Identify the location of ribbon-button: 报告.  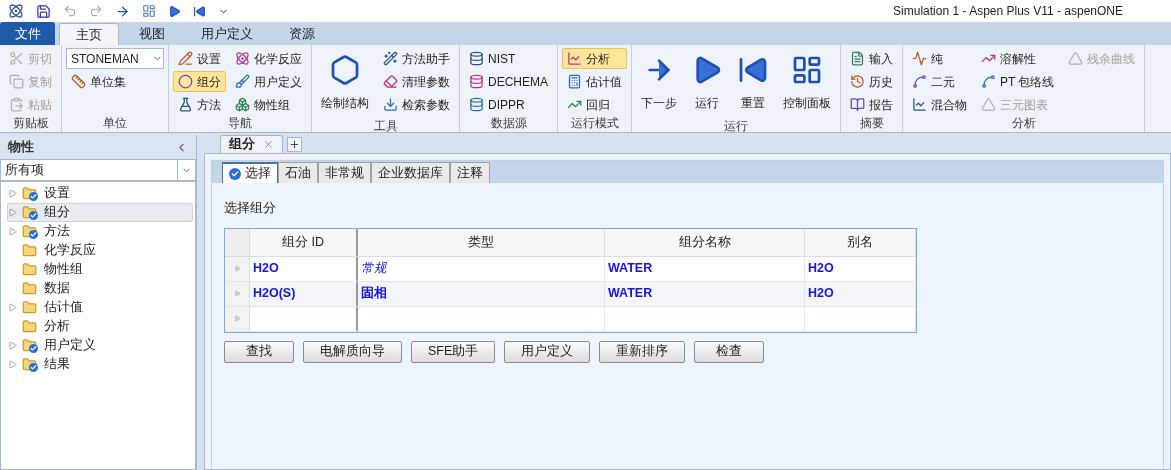
(871, 104).